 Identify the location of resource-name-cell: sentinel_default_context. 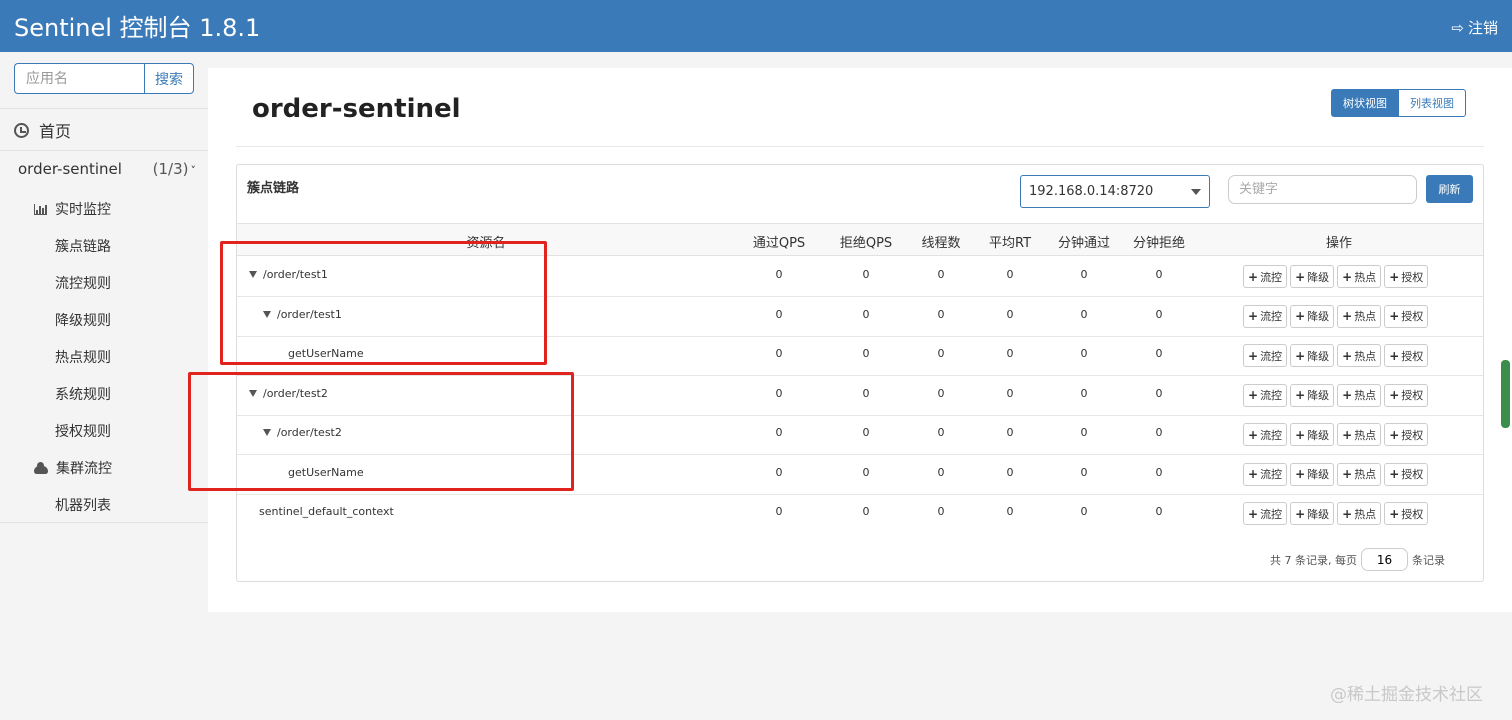
(326, 511).